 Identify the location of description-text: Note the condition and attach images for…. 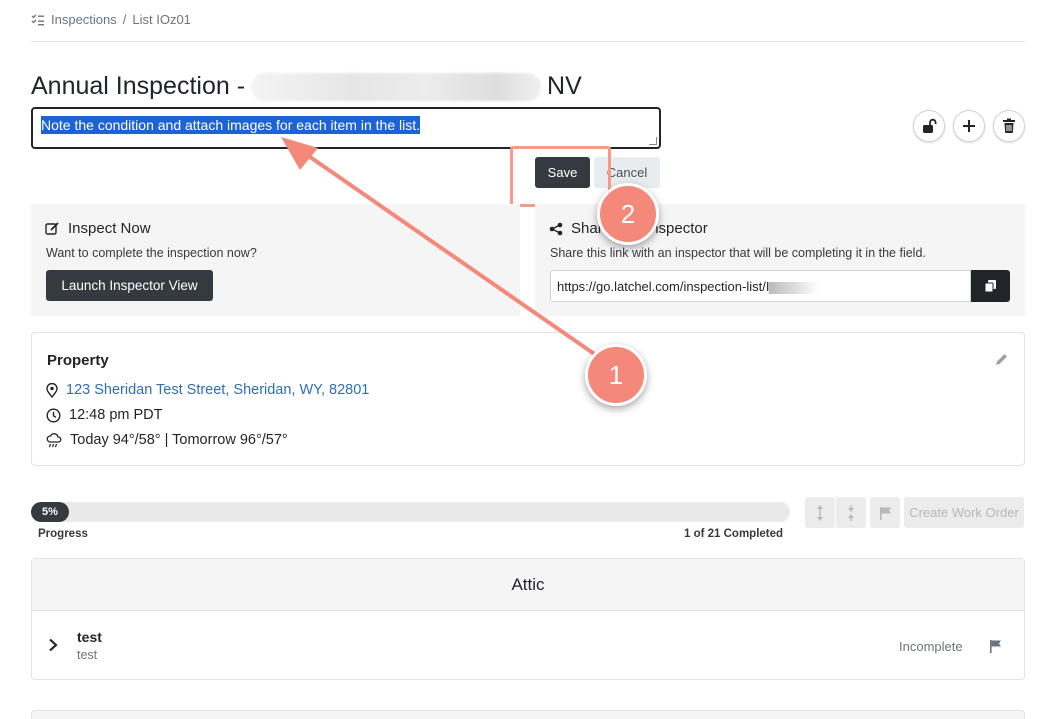
(230, 125).